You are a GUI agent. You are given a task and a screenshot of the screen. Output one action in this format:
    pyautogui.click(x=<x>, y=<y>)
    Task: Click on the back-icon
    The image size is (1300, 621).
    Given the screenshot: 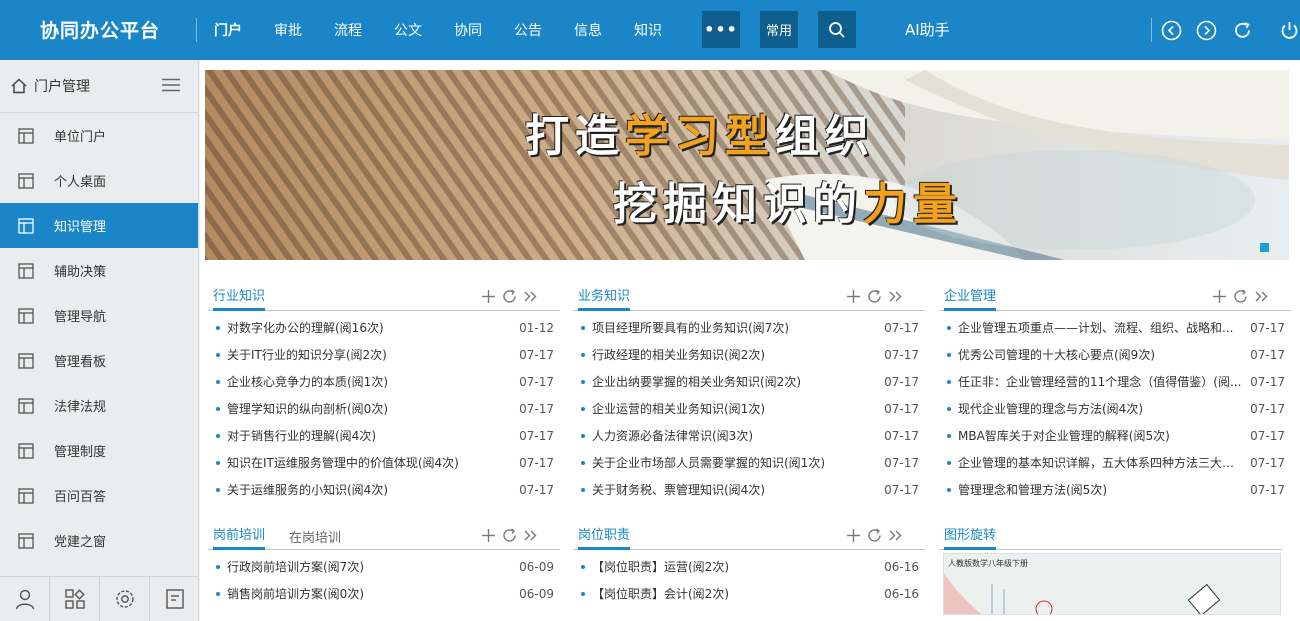 What is the action you would take?
    pyautogui.click(x=1171, y=30)
    